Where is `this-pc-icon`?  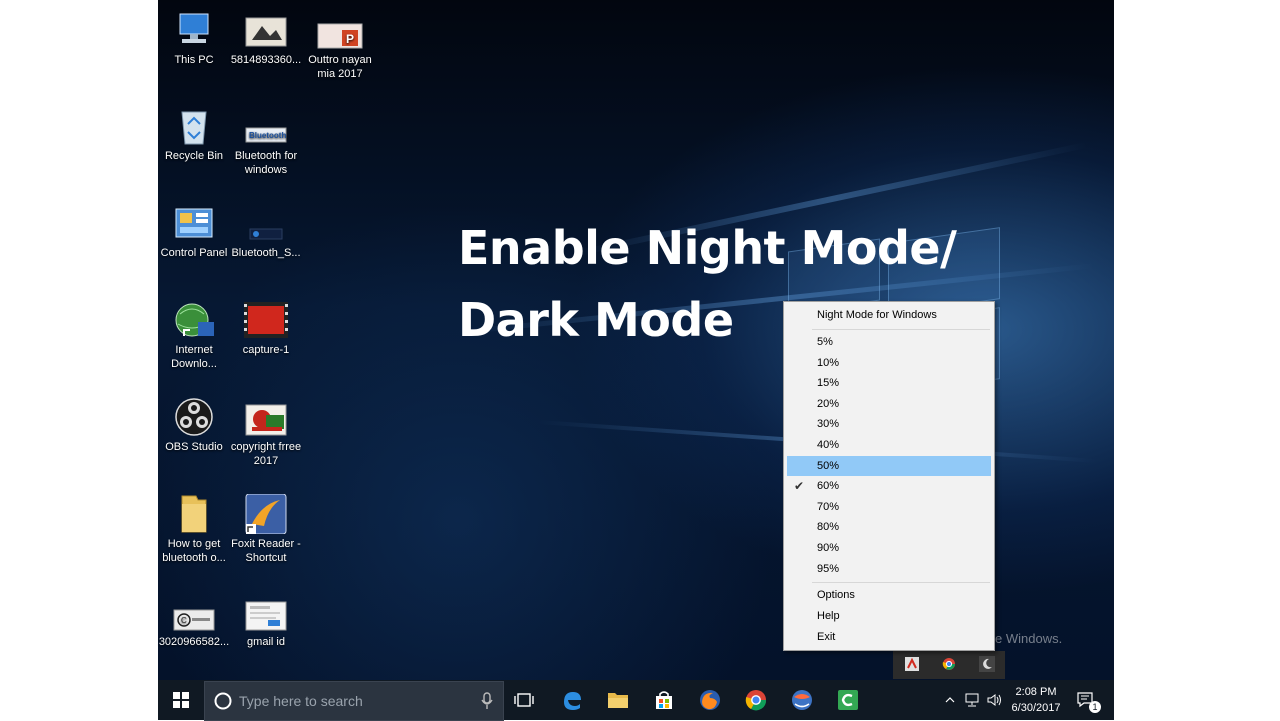
this-pc-icon is located at coordinates (194, 30).